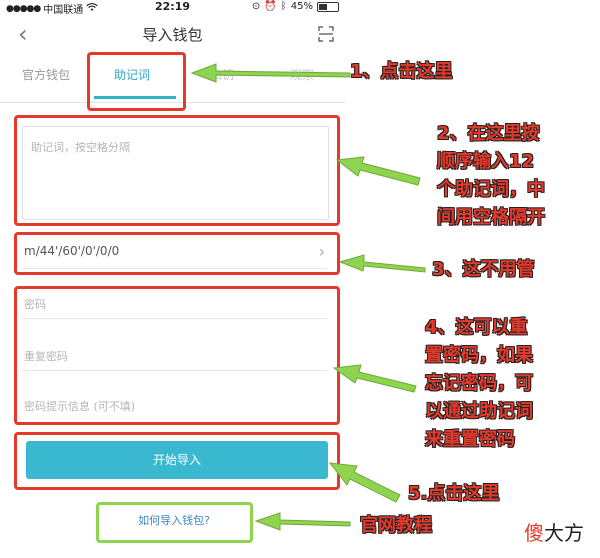 The image size is (600, 558). What do you see at coordinates (491, 176) in the screenshot?
I see `note-2: 2、在这里按 顺序输入12 个助记词，中 间用空格隔开` at bounding box center [491, 176].